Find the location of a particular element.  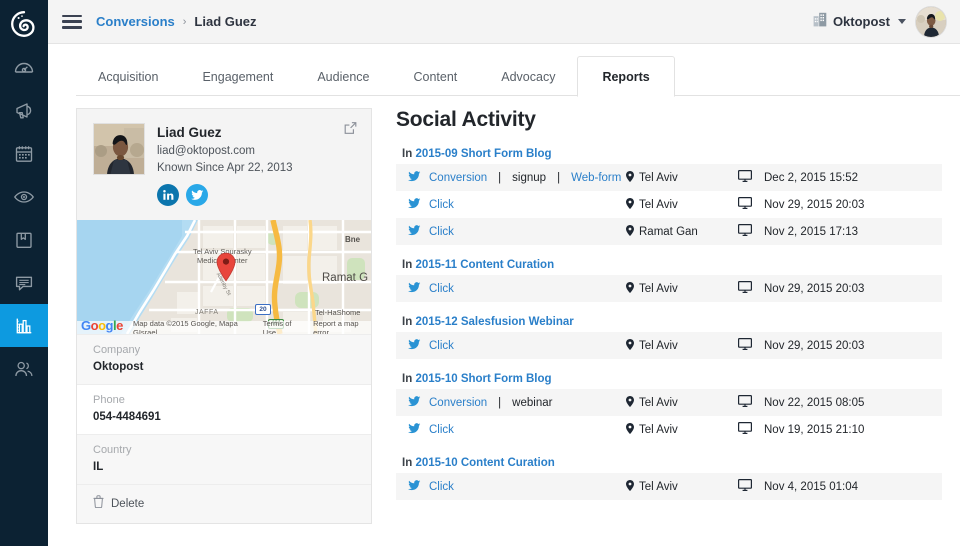

linkedin-icon is located at coordinates (168, 195).